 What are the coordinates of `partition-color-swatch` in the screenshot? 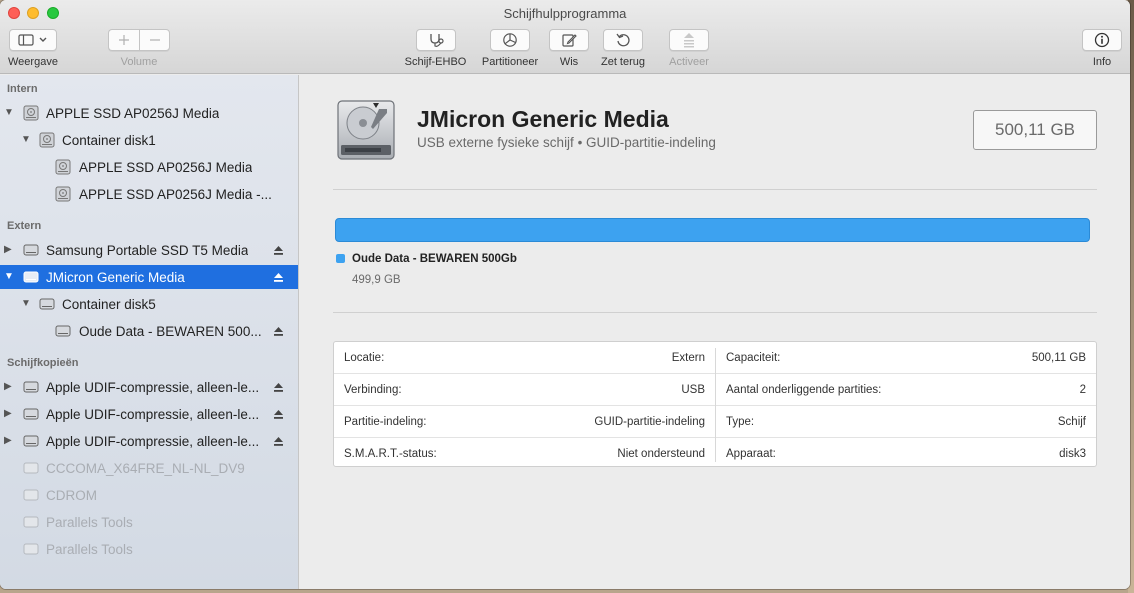 It's located at (340, 258).